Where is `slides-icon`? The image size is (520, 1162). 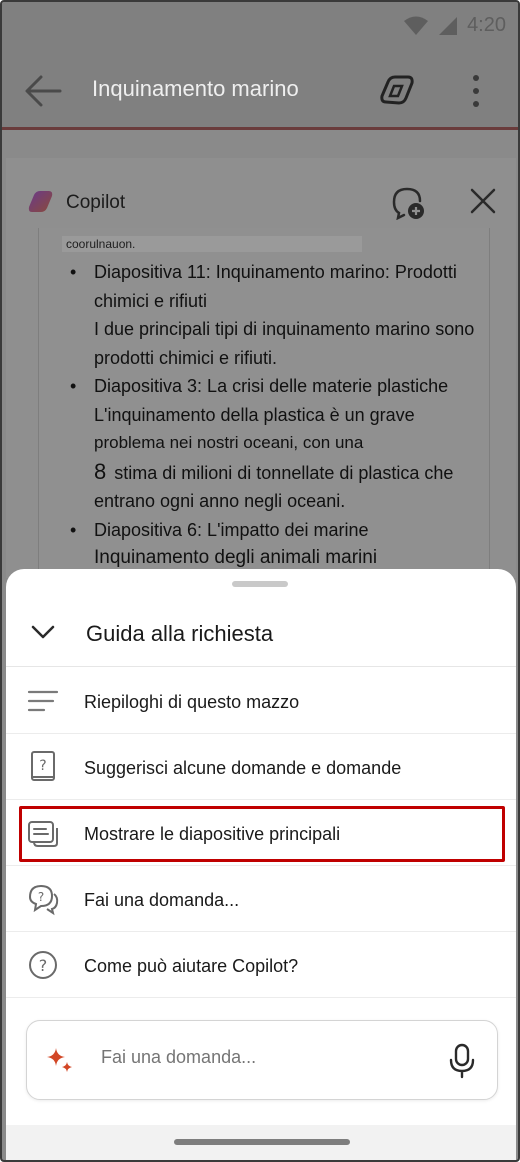
slides-icon is located at coordinates (43, 834).